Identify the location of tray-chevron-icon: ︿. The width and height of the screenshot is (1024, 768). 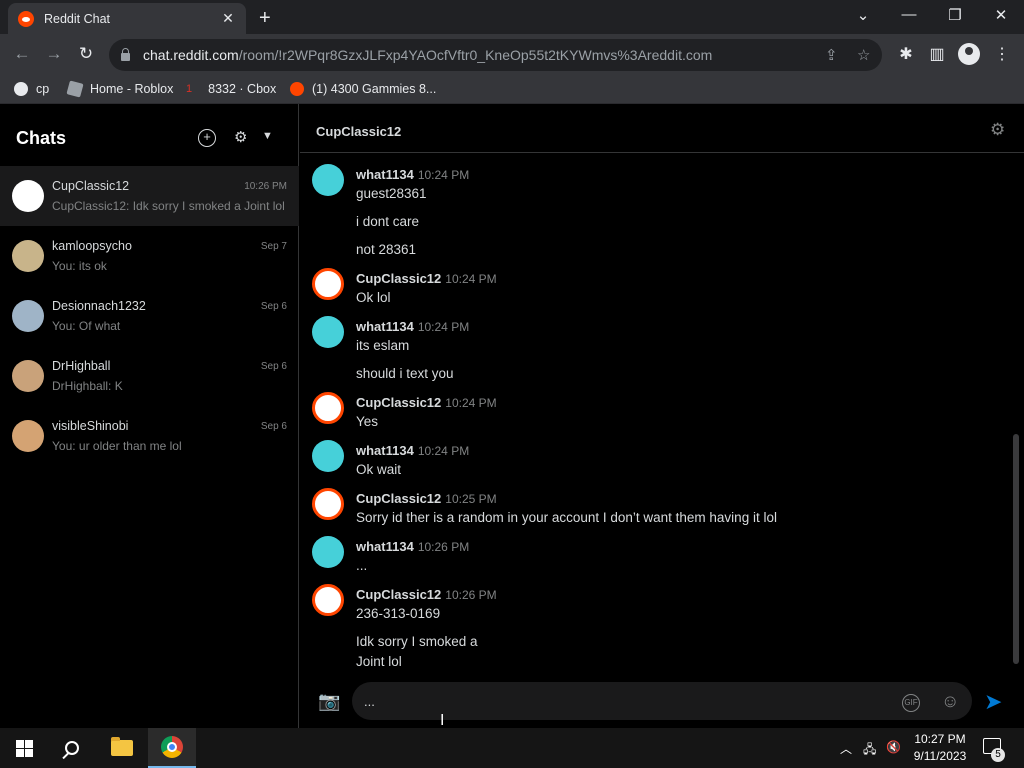
(846, 748).